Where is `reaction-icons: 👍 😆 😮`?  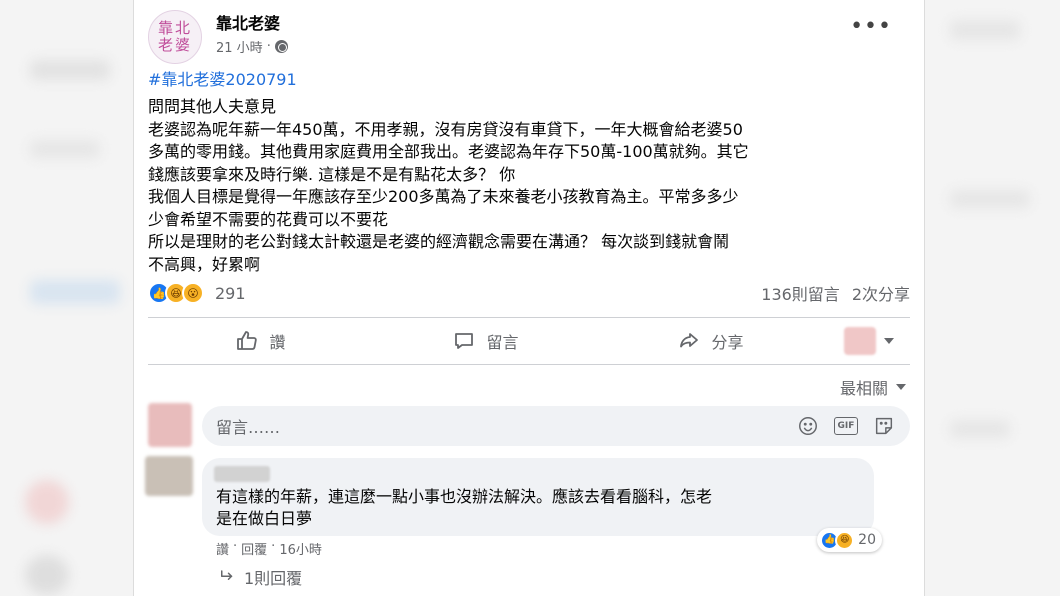 reaction-icons: 👍 😆 😮 is located at coordinates (176, 293).